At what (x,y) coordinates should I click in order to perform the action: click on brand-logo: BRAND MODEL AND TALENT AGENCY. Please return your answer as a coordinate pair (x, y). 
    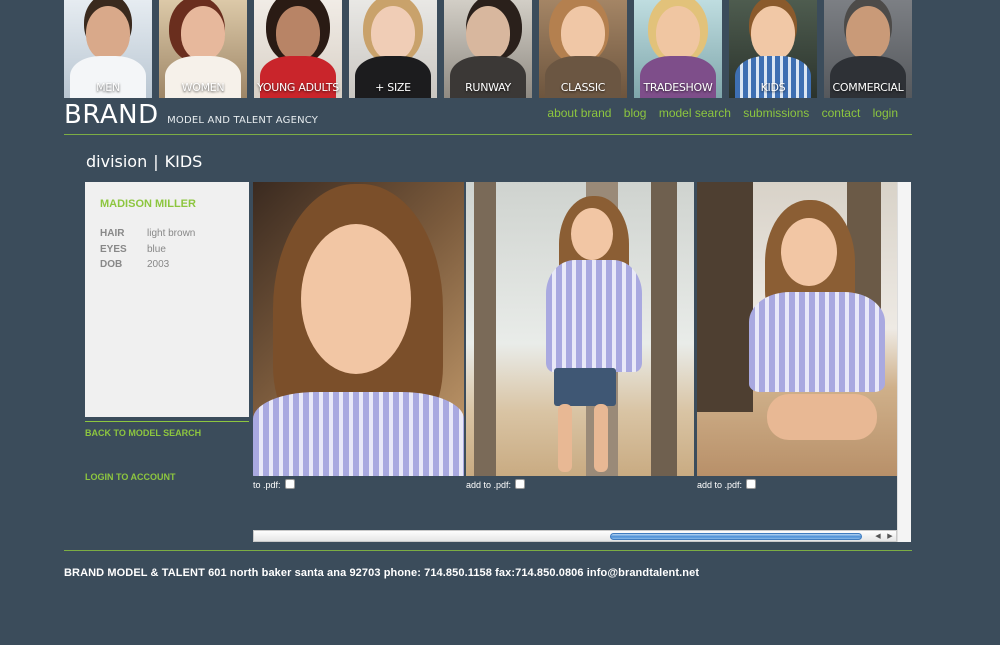
    Looking at the image, I should click on (191, 115).